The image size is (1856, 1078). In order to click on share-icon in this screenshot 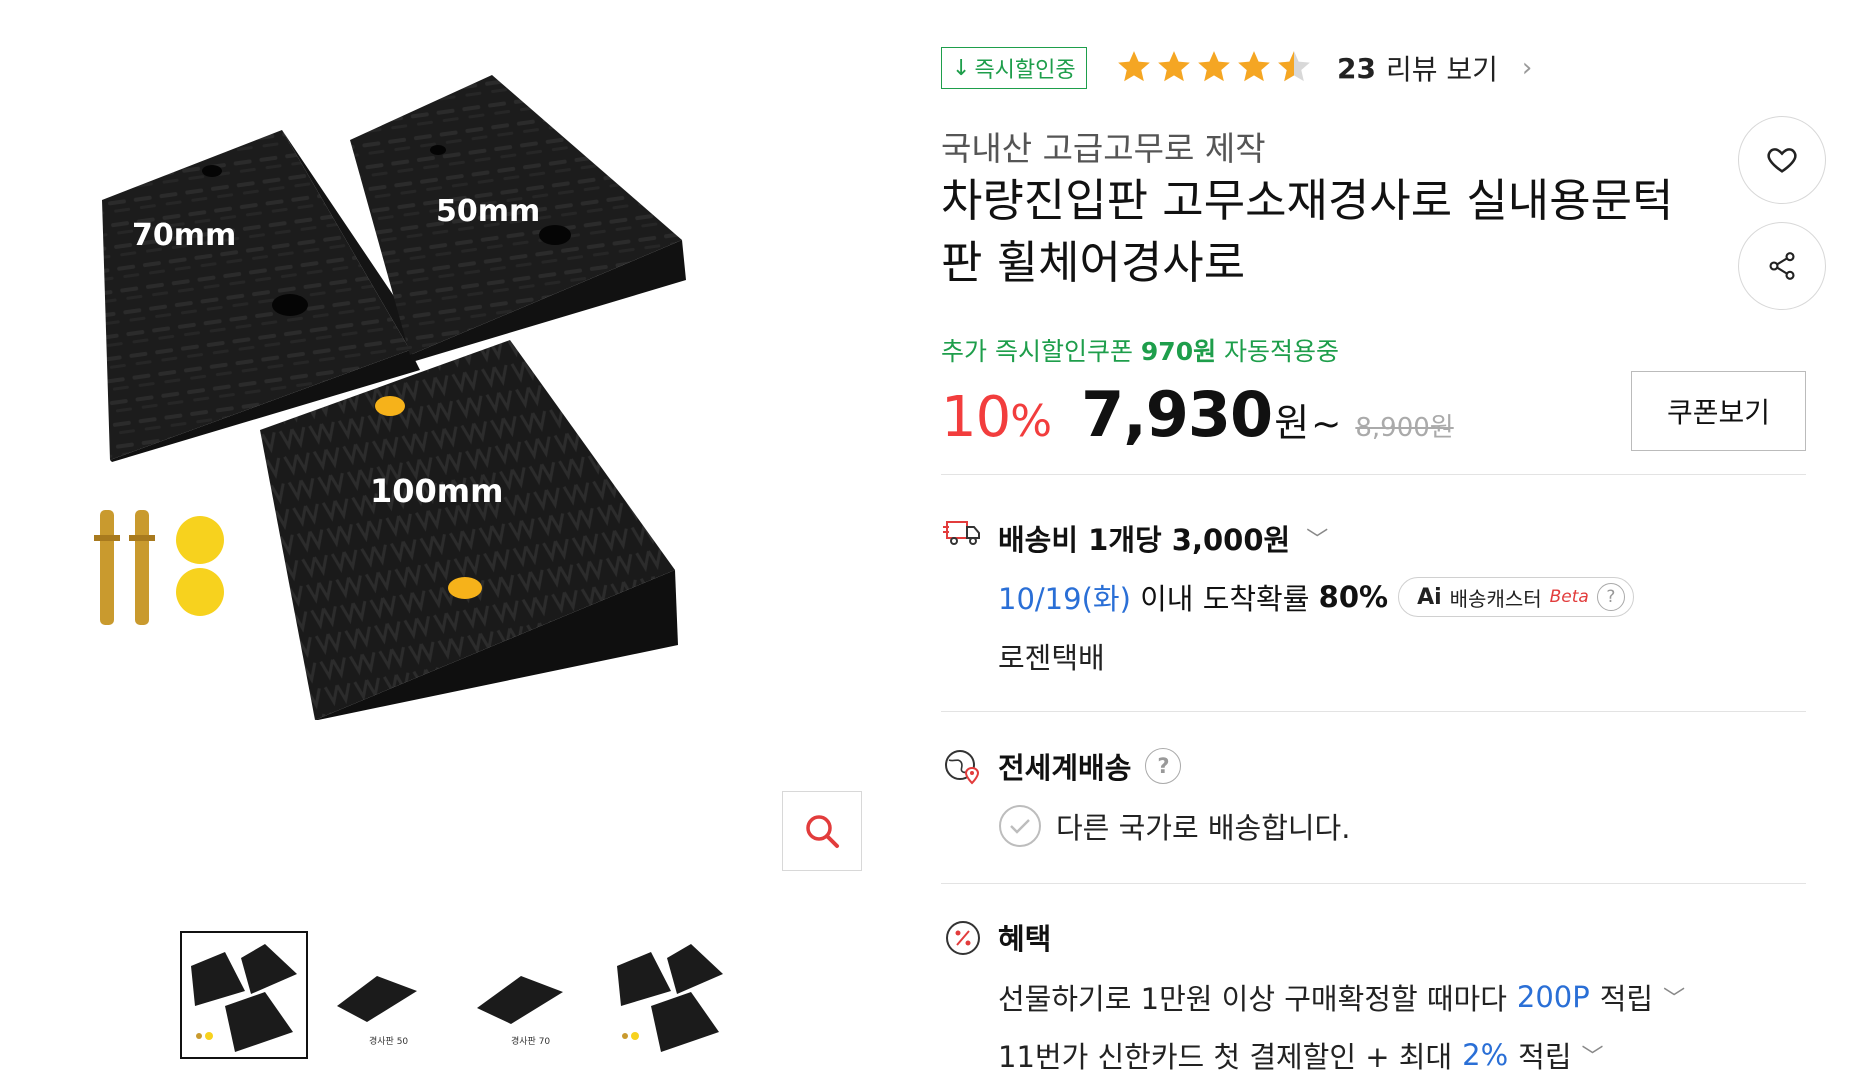, I will do `click(1782, 266)`.